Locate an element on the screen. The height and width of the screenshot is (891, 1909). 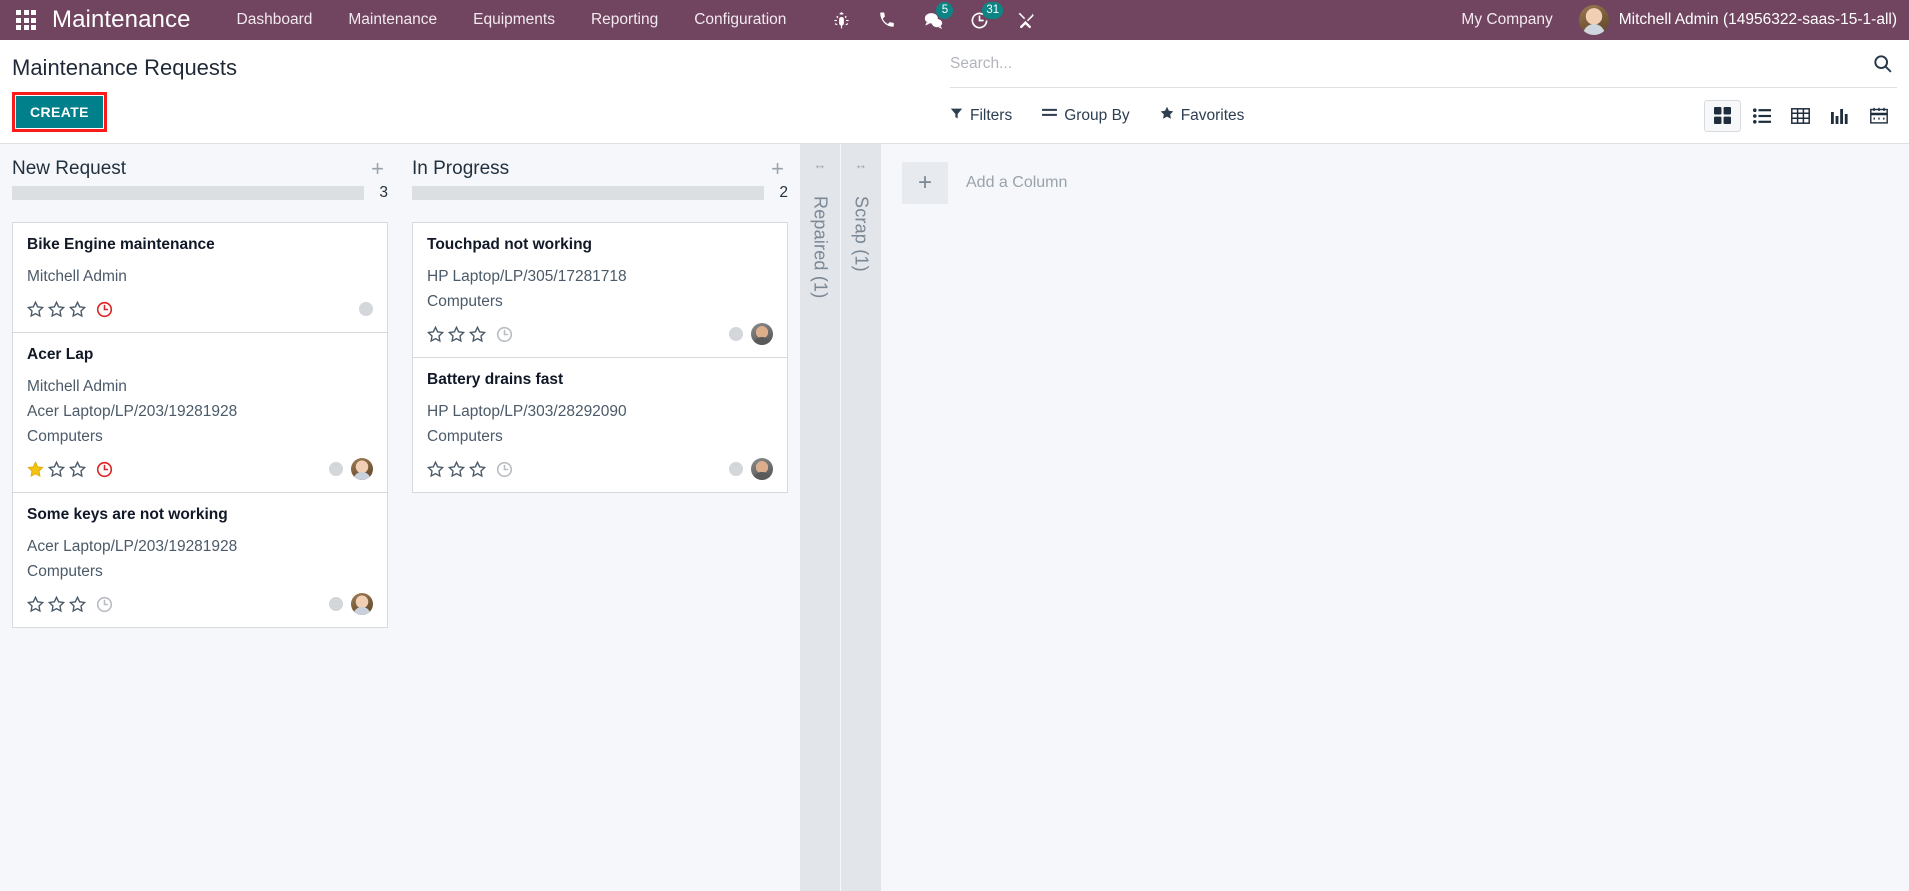
nav-item-dashboard: Dashboard is located at coordinates (275, 20).